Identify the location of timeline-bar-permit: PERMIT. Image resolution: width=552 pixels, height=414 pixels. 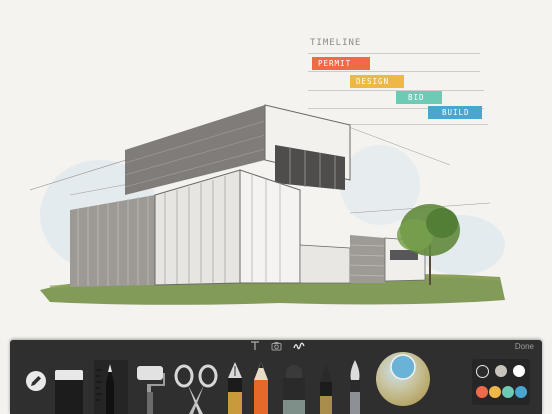
(341, 63).